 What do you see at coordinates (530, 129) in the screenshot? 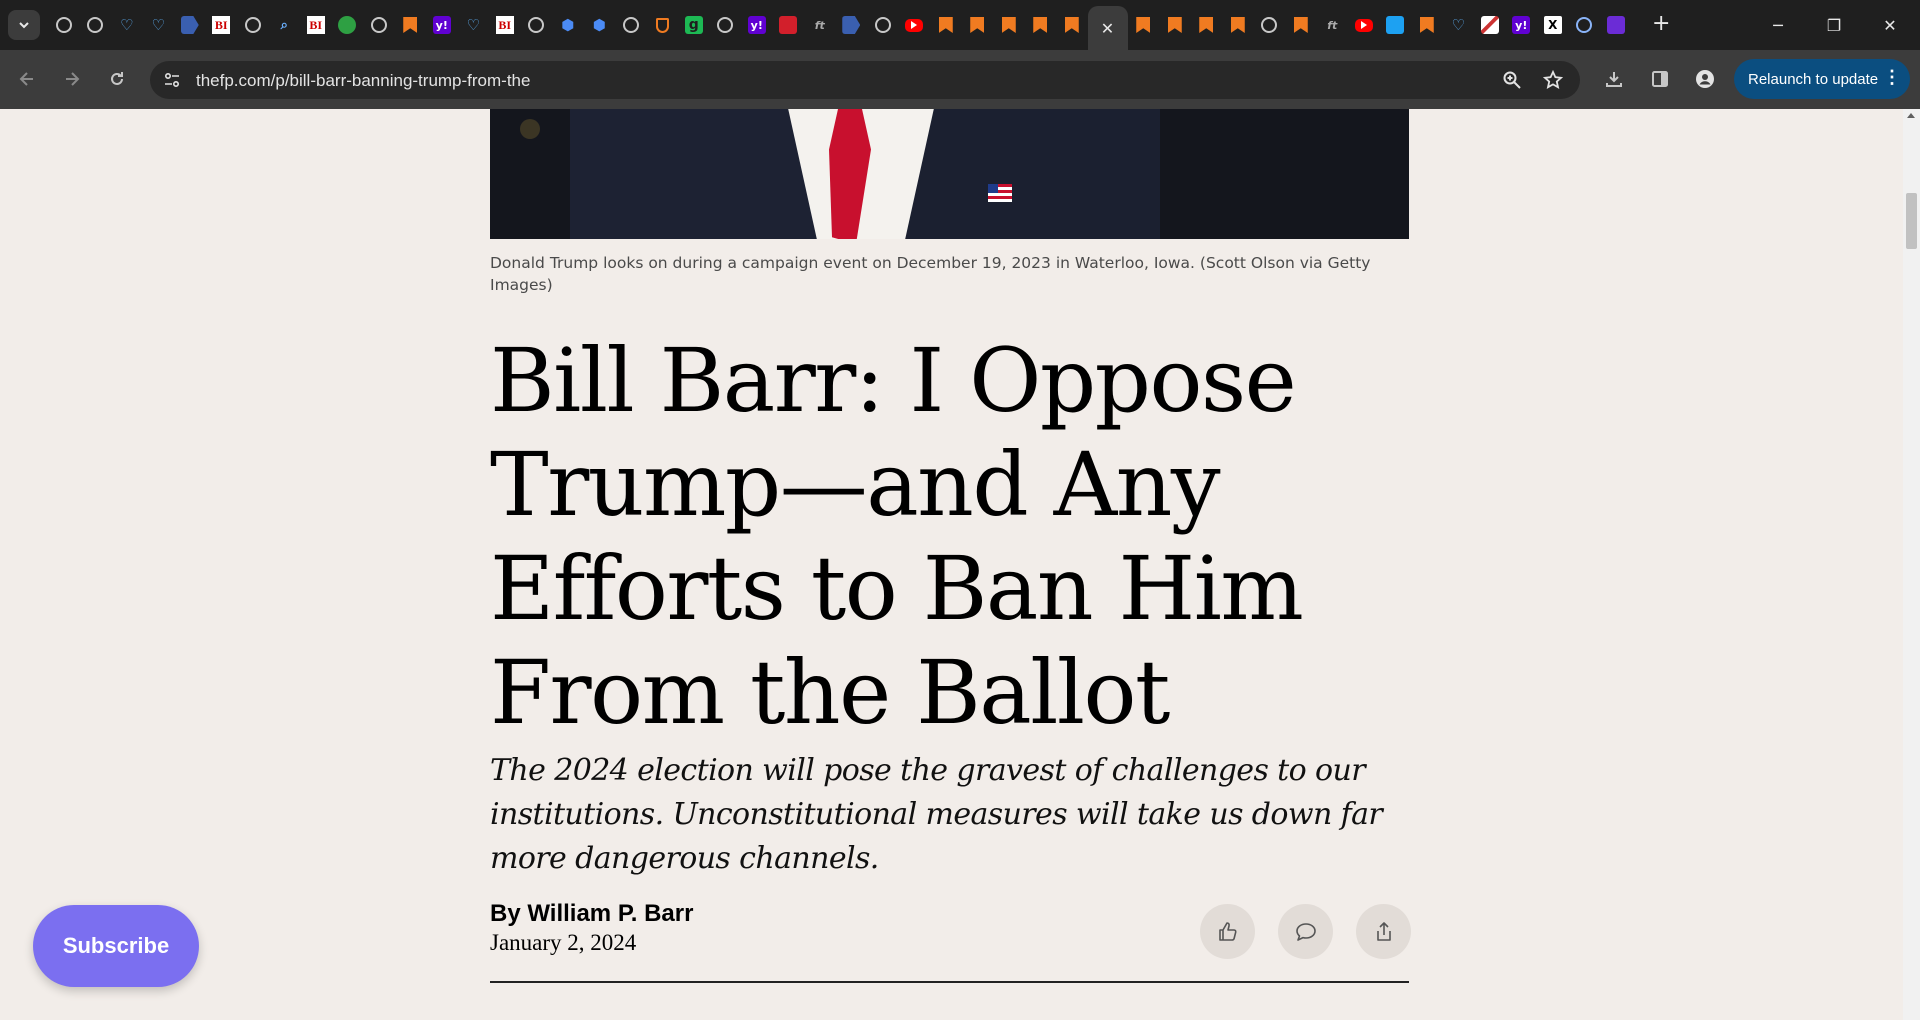
I see `photo-bokeh` at bounding box center [530, 129].